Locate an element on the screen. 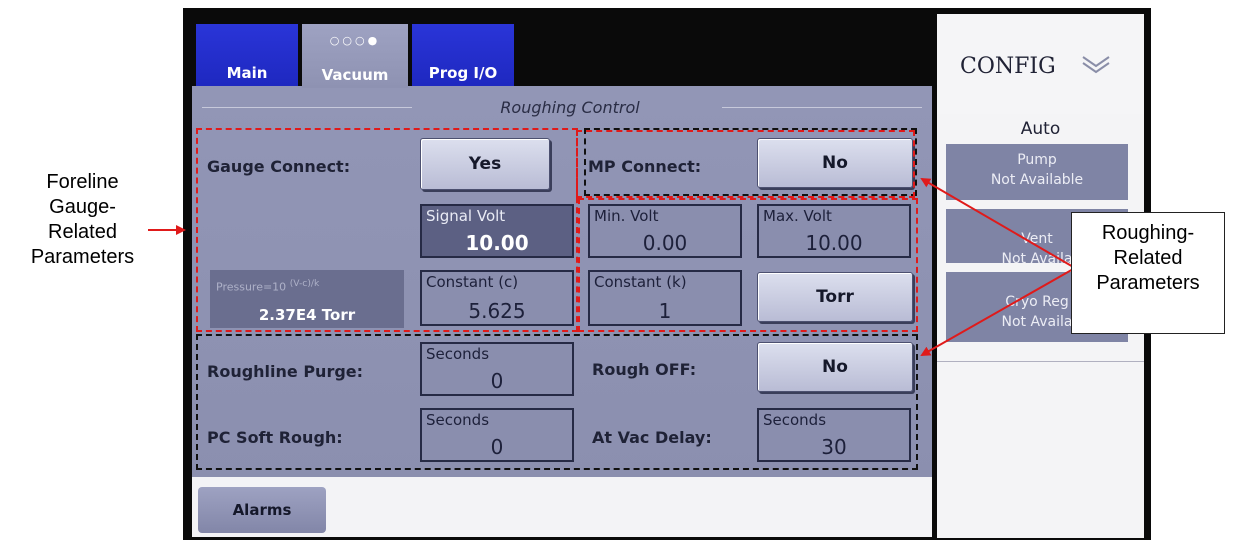 The height and width of the screenshot is (546, 1238). header-divider-right is located at coordinates (822, 107).